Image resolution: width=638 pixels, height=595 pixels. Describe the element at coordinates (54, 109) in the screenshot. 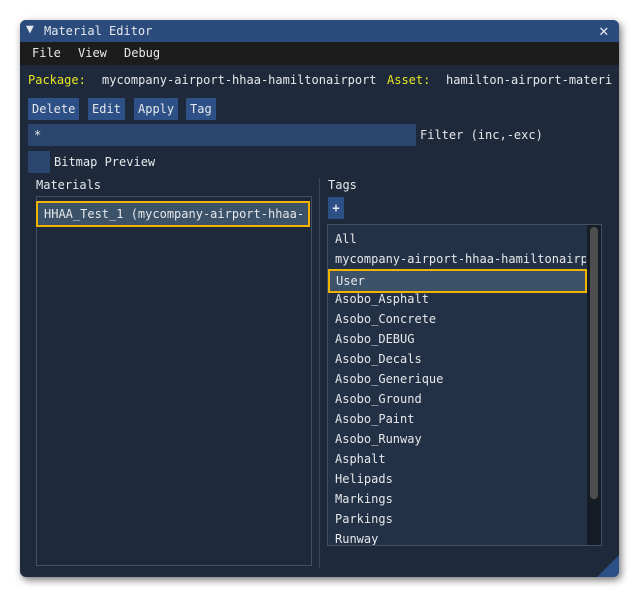

I see `delete-button: Delete` at that location.